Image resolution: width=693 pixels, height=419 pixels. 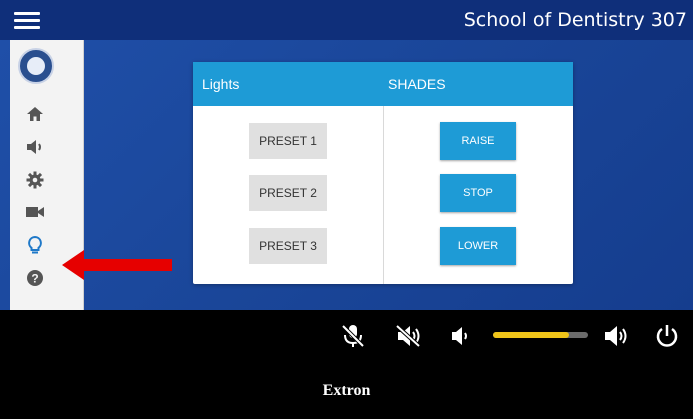 What do you see at coordinates (616, 336) in the screenshot?
I see `volume-up-icon` at bounding box center [616, 336].